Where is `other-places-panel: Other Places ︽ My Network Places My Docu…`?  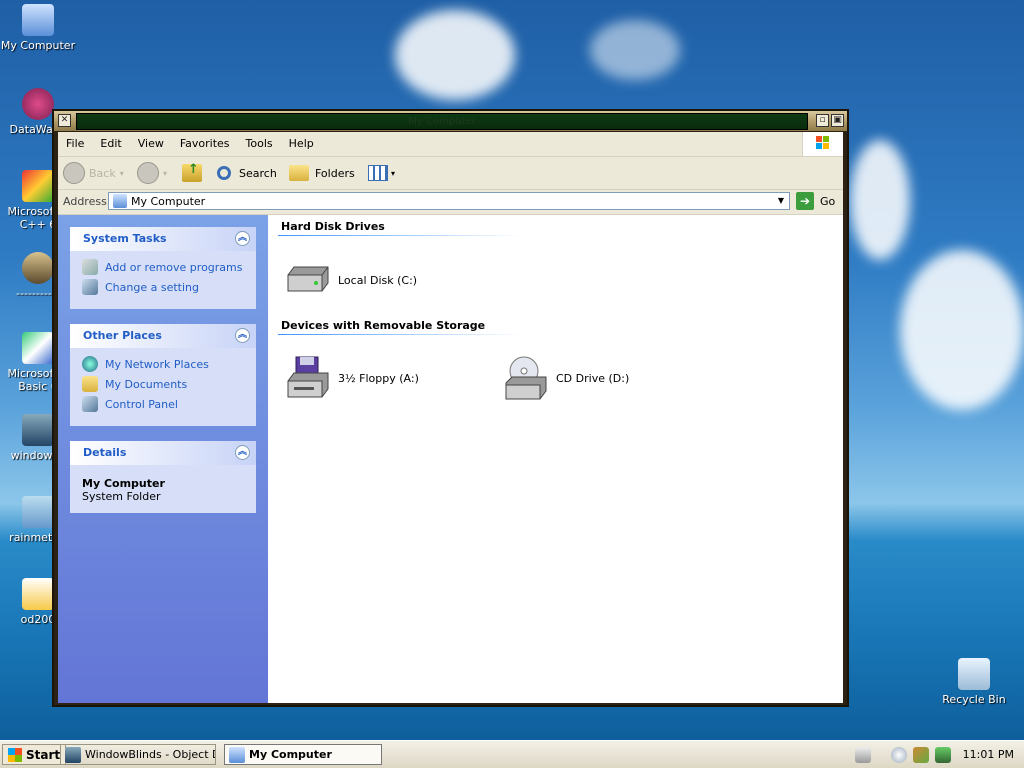 other-places-panel: Other Places ︽ My Network Places My Docu… is located at coordinates (163, 375).